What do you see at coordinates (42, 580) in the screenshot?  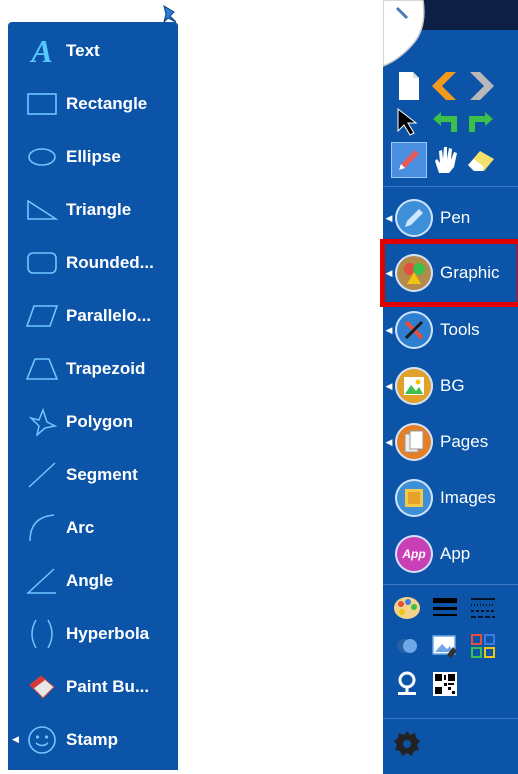 I see `angle-icon` at bounding box center [42, 580].